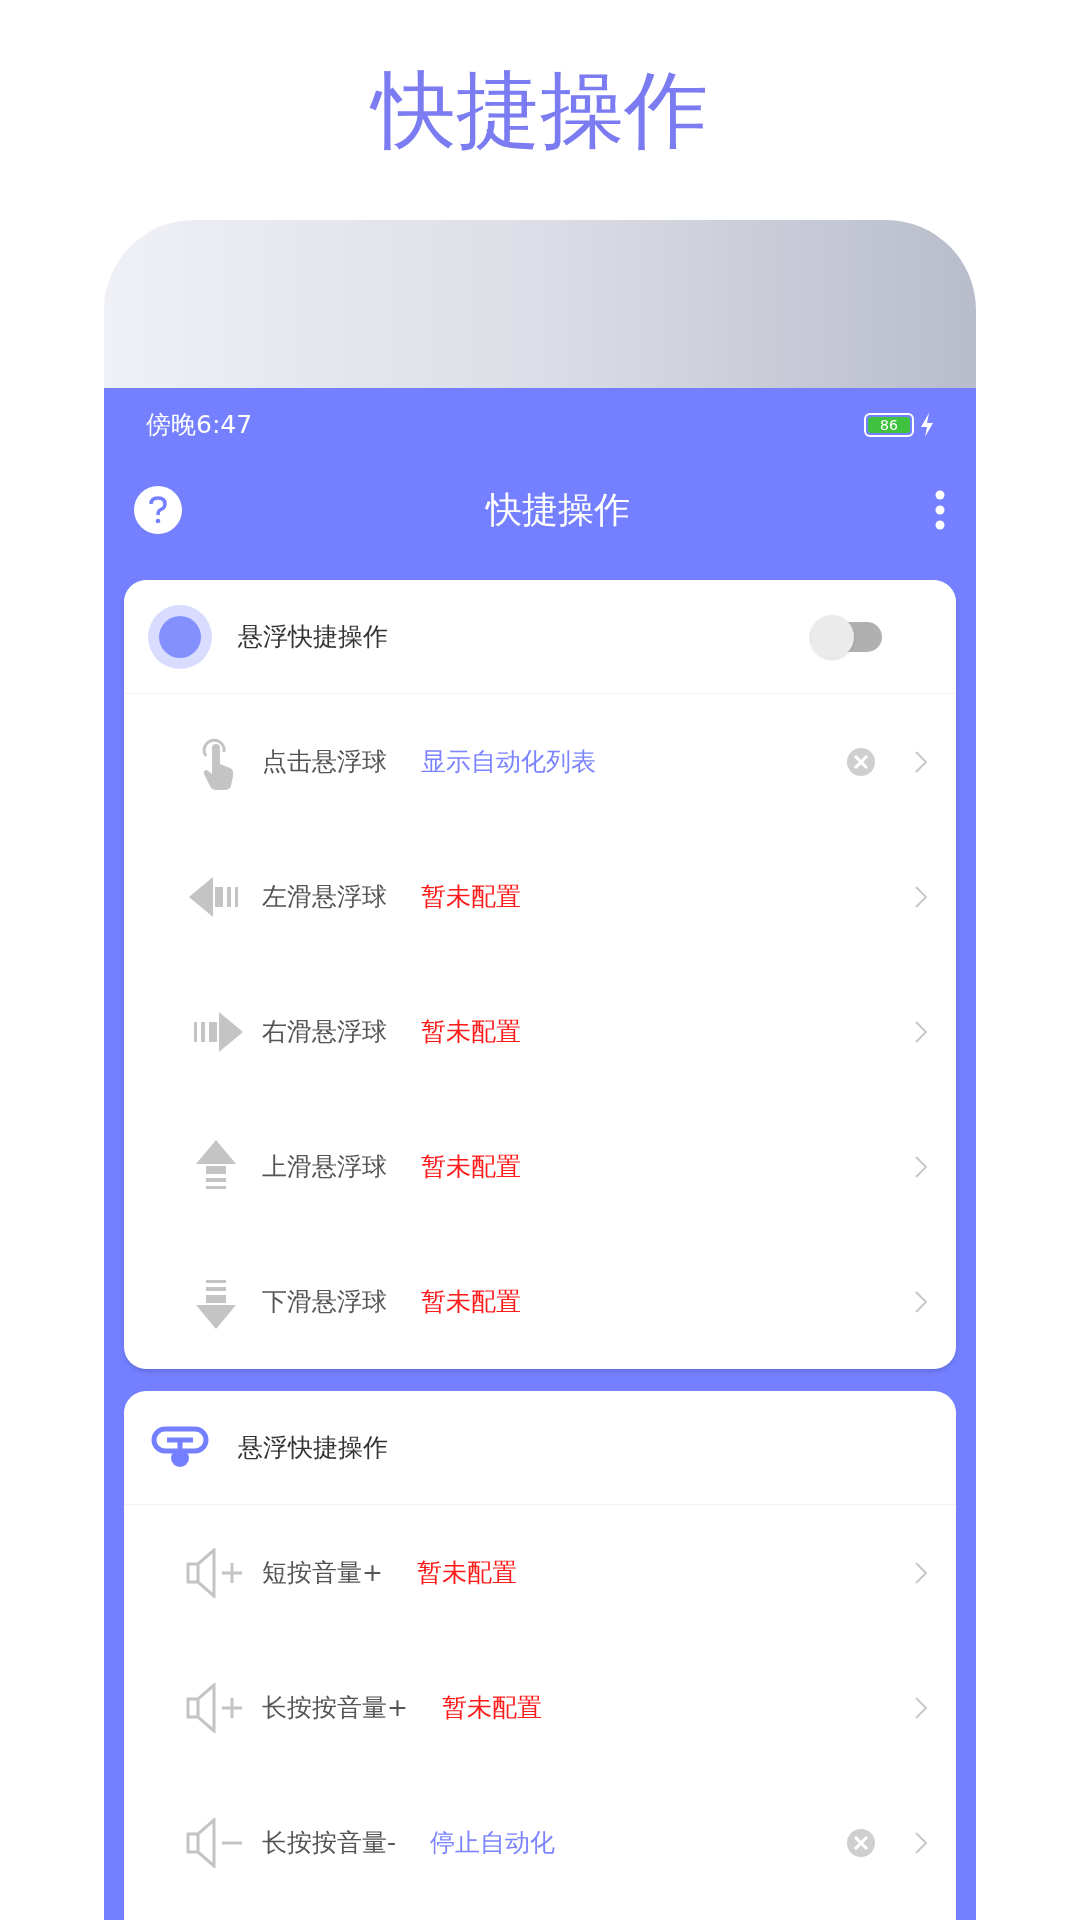 This screenshot has width=1080, height=1920. I want to click on shortcut-row: 点击悬浮球 显示自动化列表, so click(540, 761).